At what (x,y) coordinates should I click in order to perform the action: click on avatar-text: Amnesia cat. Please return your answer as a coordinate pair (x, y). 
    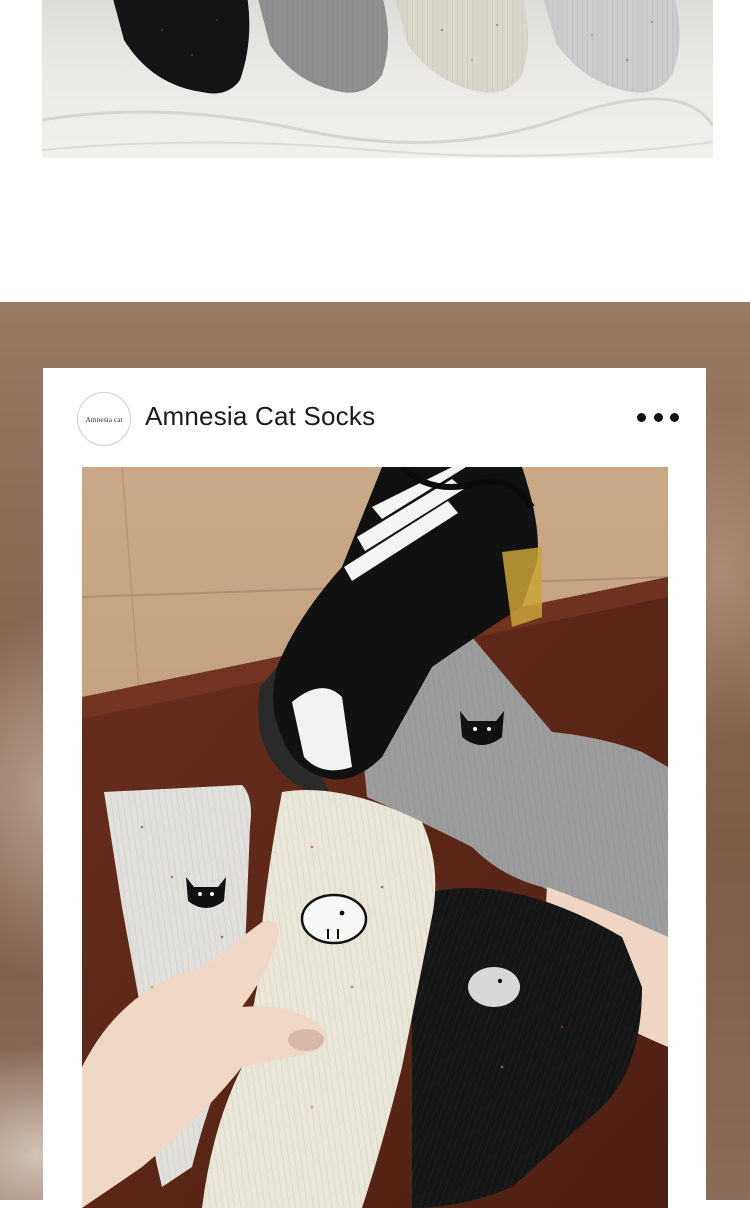
    Looking at the image, I should click on (104, 419).